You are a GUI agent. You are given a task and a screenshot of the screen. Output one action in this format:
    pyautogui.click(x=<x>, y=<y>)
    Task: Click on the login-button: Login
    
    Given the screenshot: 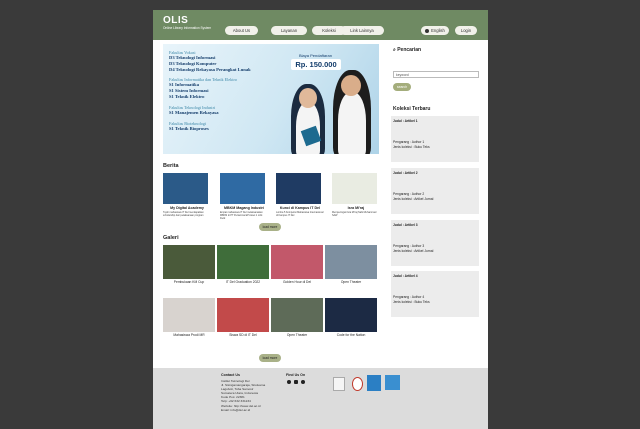 What is the action you would take?
    pyautogui.click(x=466, y=30)
    